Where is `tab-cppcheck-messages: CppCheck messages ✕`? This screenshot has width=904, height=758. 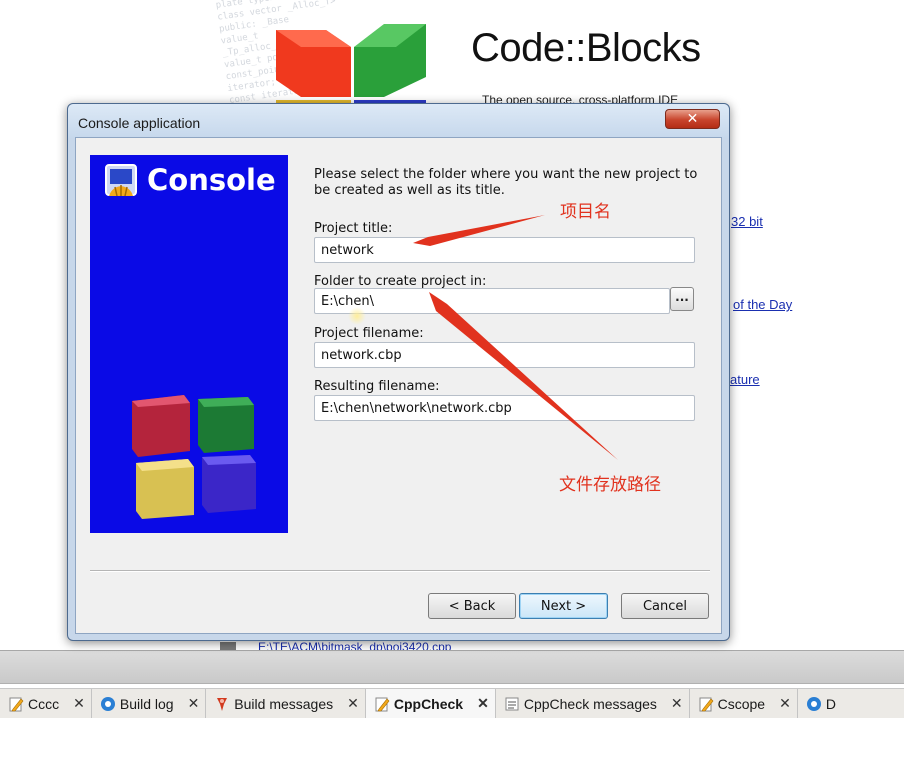 tab-cppcheck-messages: CppCheck messages ✕ is located at coordinates (593, 703).